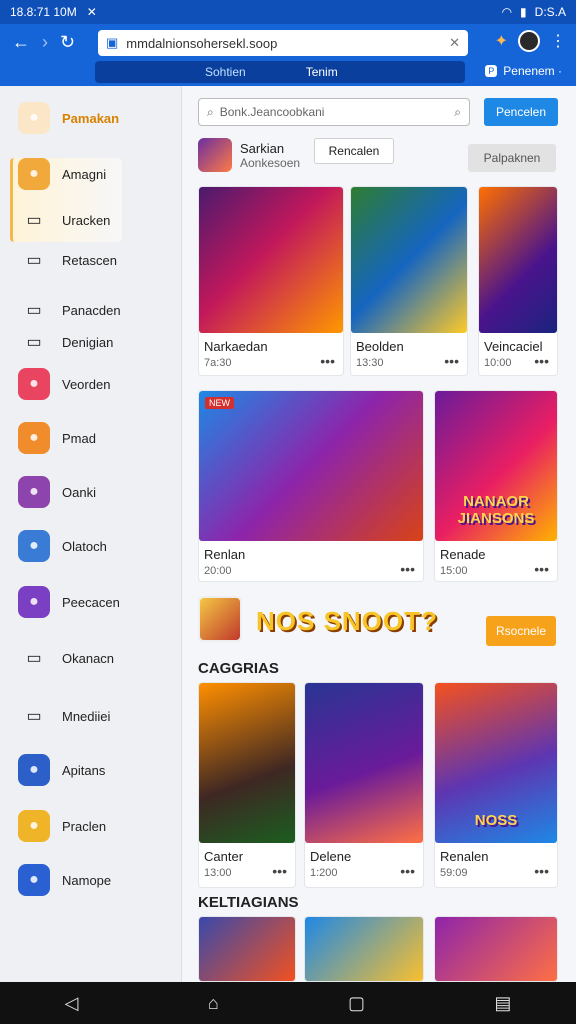  Describe the element at coordinates (523, 12) in the screenshot. I see `signal-icon: ▮` at that location.